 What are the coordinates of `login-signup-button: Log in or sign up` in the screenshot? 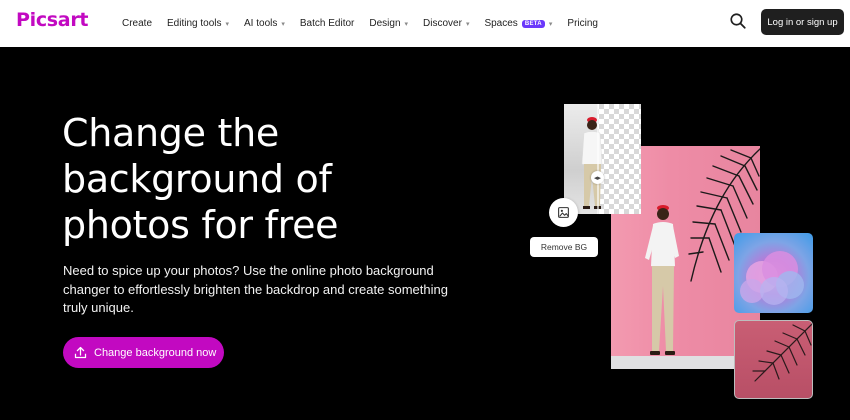 It's located at (802, 22).